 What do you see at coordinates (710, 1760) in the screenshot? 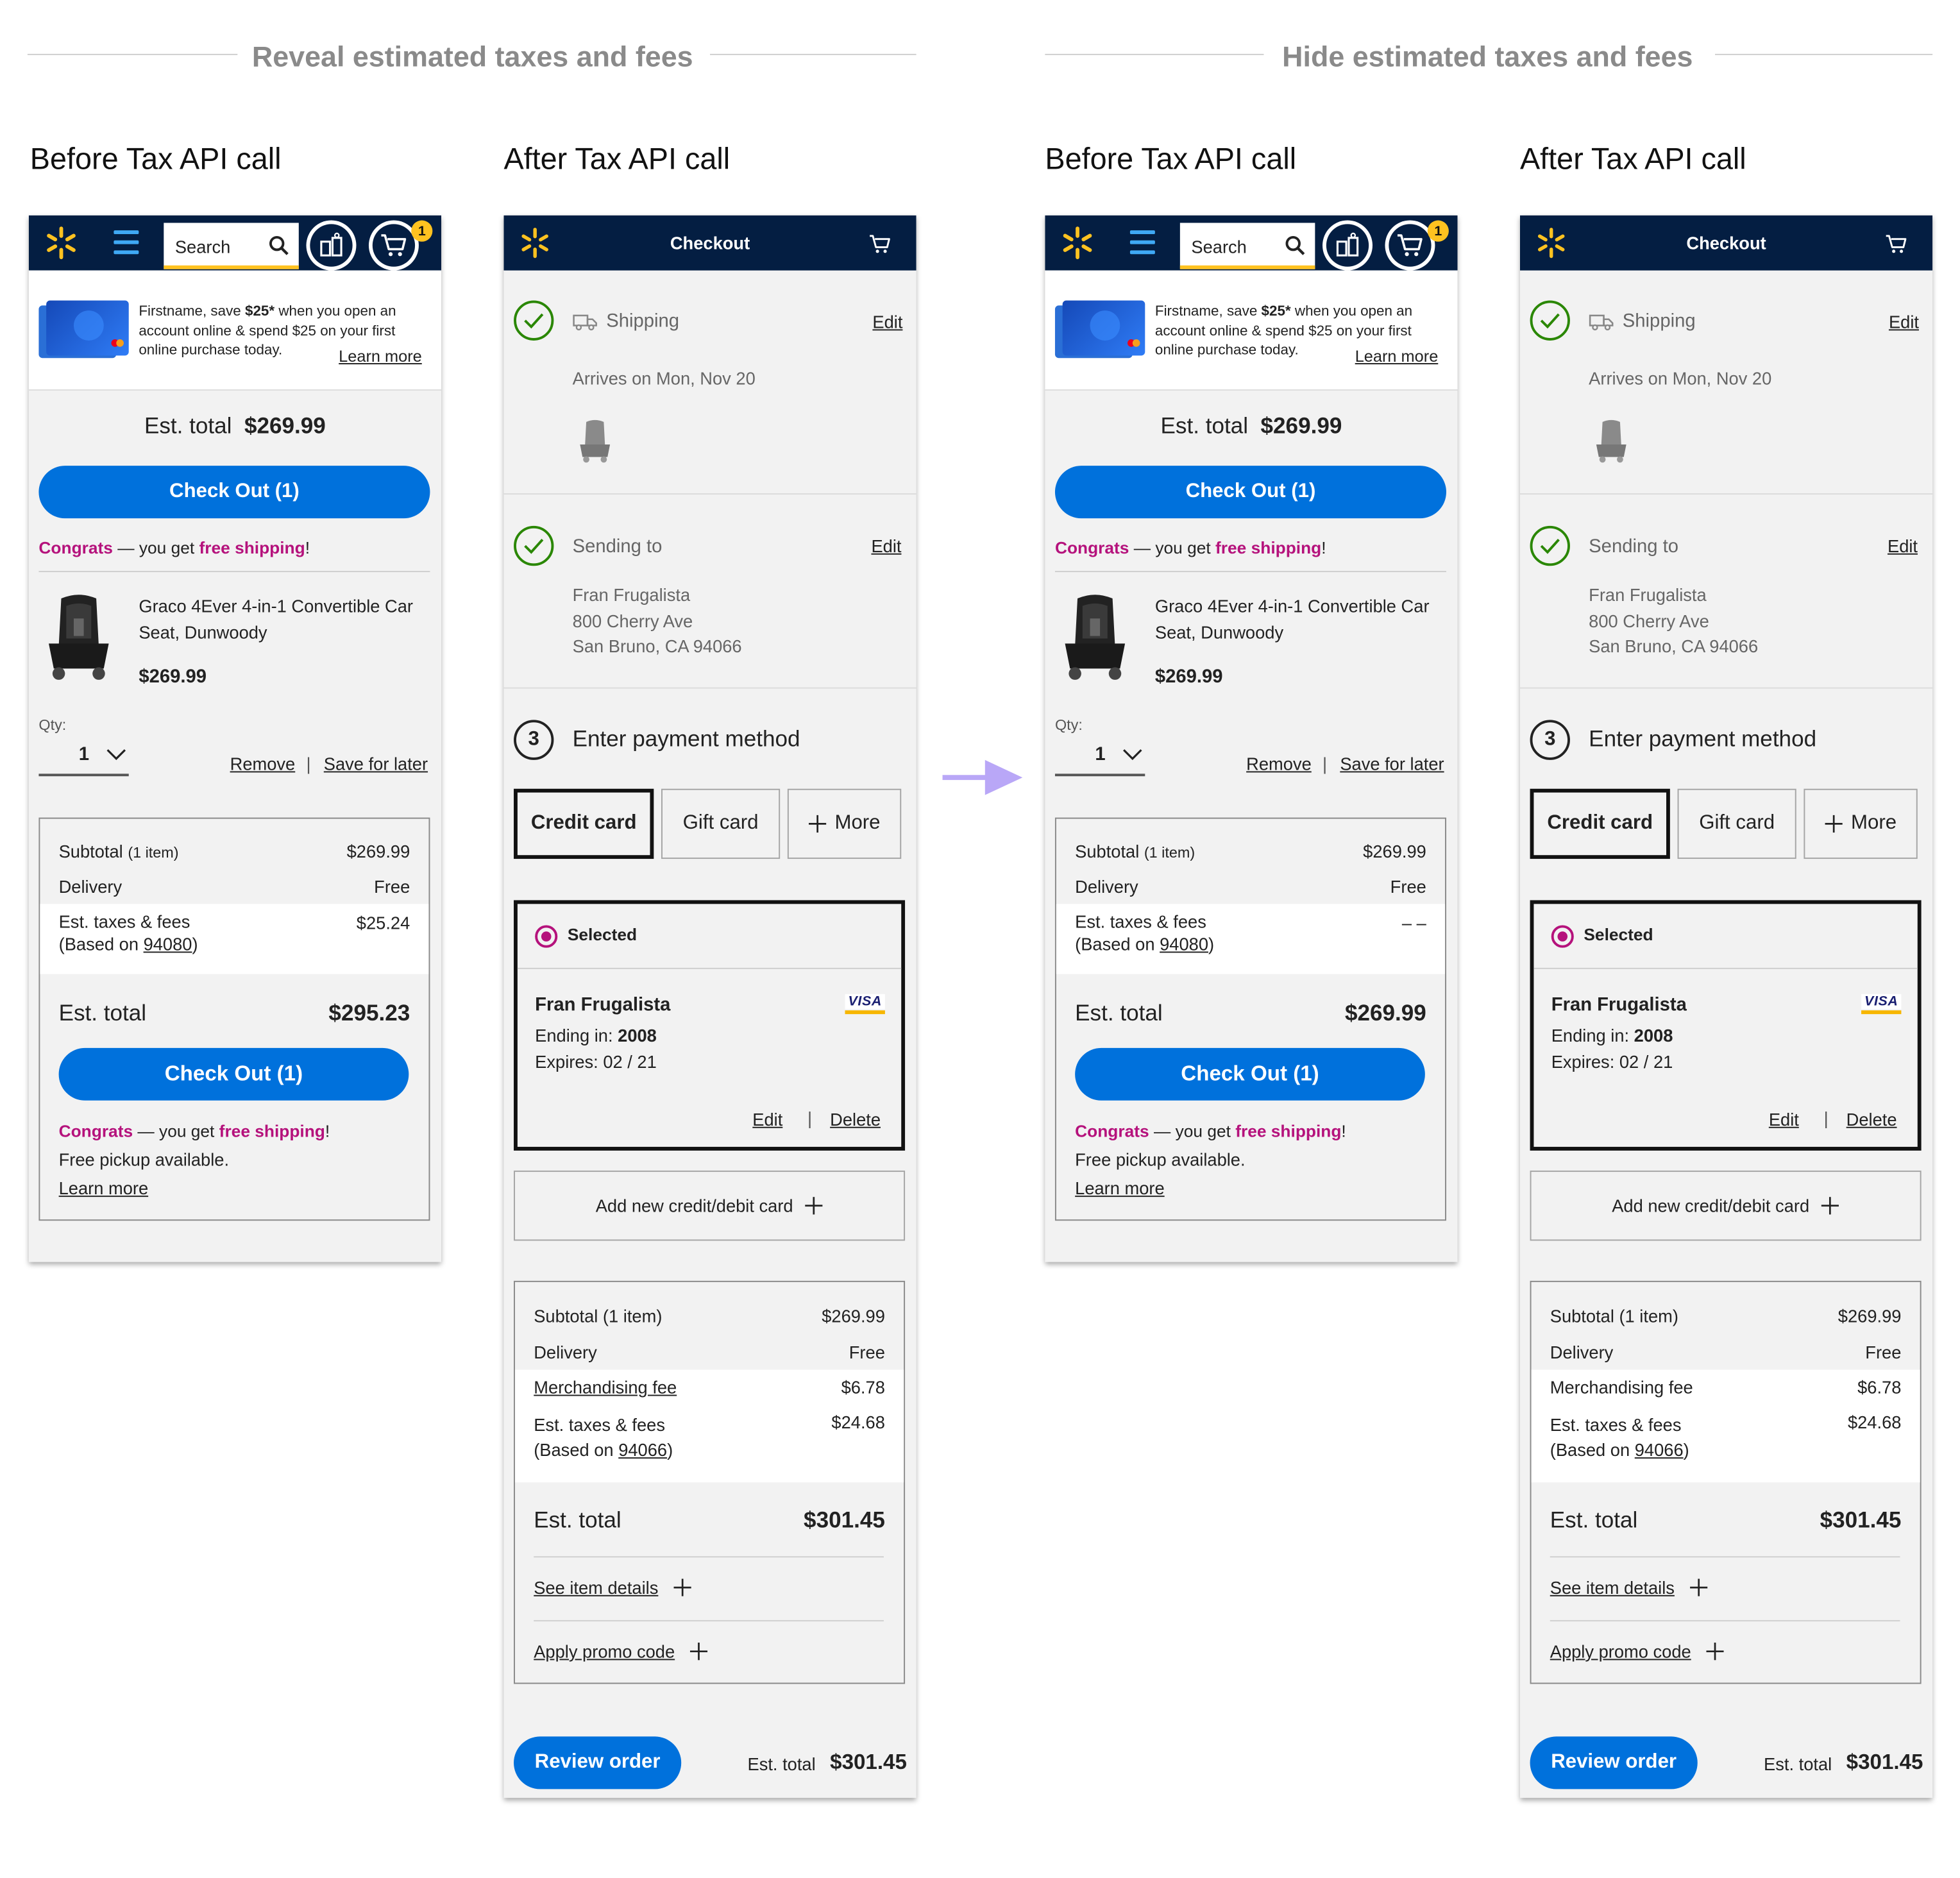
I see `sticky-footer: Review order Est. total $301.45` at bounding box center [710, 1760].